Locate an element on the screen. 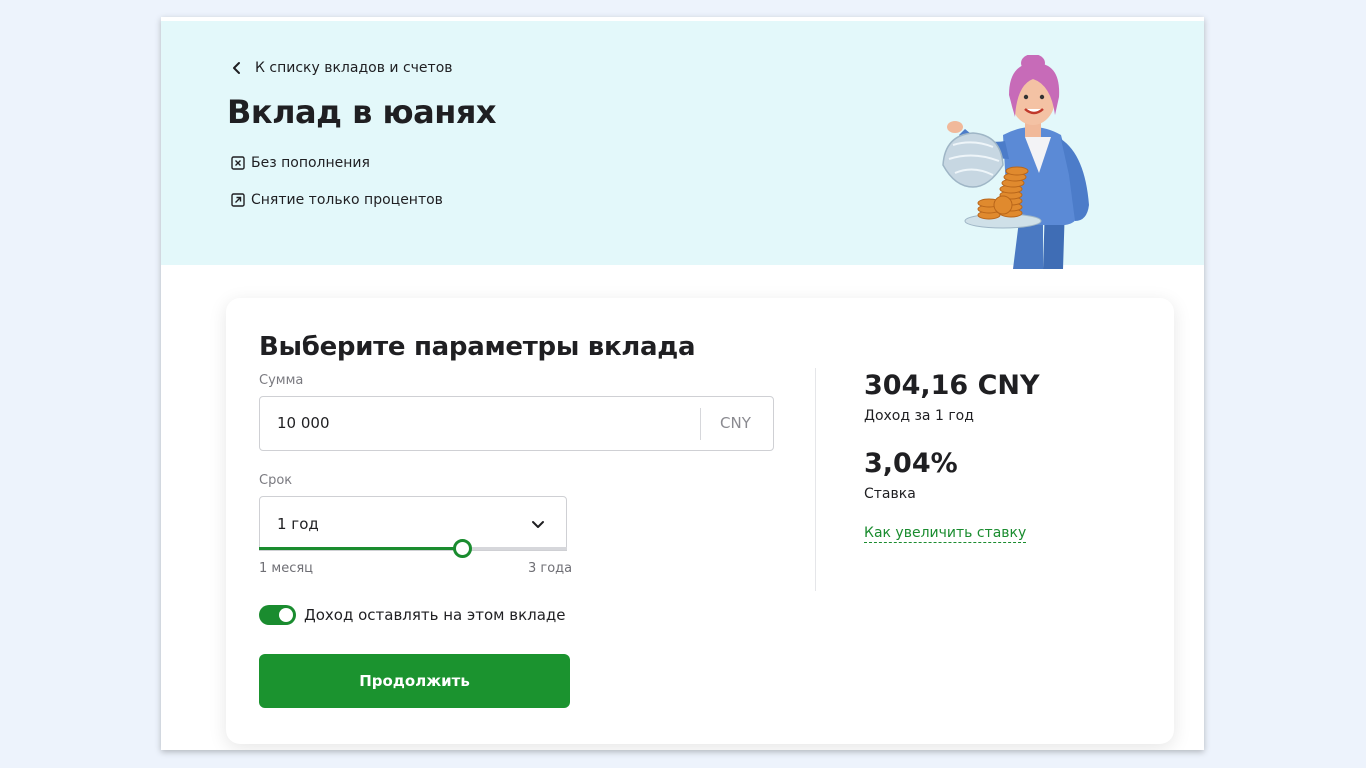 The height and width of the screenshot is (768, 1366). chevron-left-icon is located at coordinates (236, 68).